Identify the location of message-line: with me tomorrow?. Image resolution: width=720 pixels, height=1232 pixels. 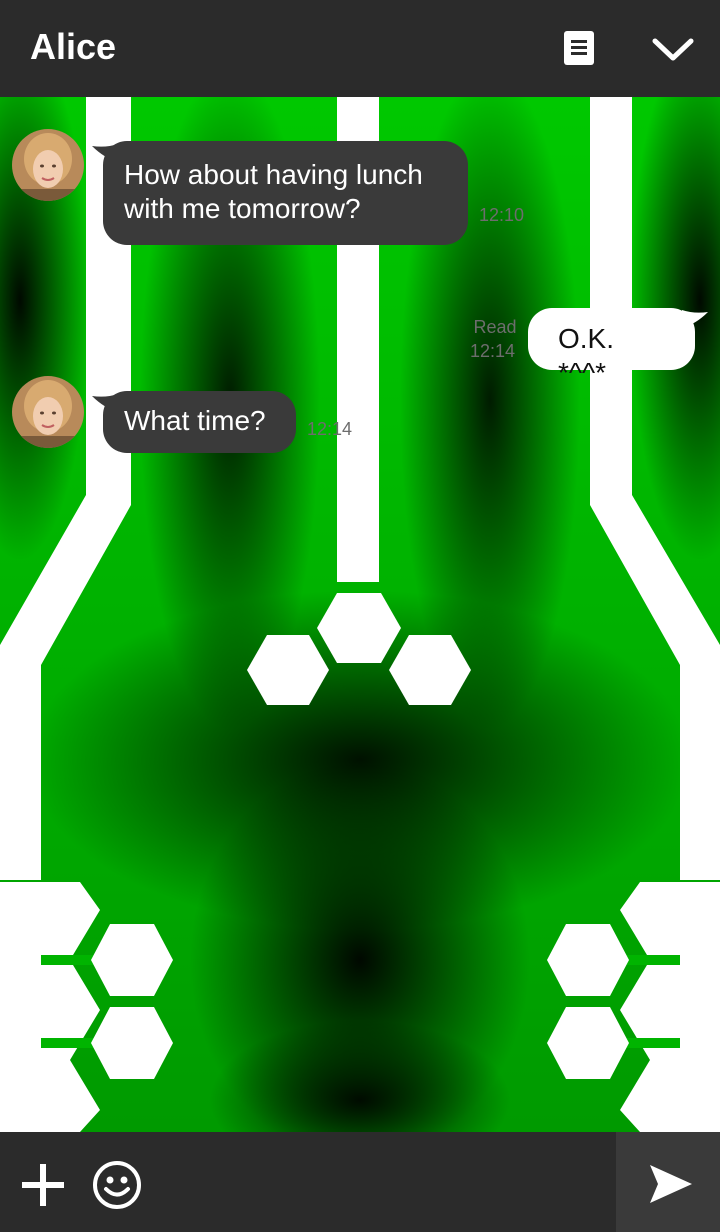
(242, 208).